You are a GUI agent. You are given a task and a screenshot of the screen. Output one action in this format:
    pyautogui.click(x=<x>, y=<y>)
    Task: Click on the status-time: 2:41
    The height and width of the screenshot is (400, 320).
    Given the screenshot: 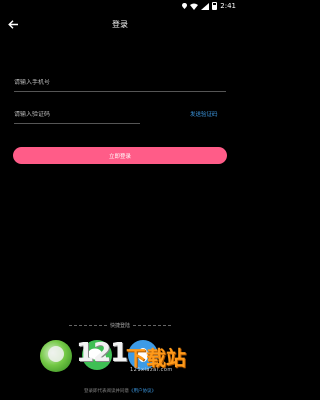 What is the action you would take?
    pyautogui.click(x=228, y=6)
    